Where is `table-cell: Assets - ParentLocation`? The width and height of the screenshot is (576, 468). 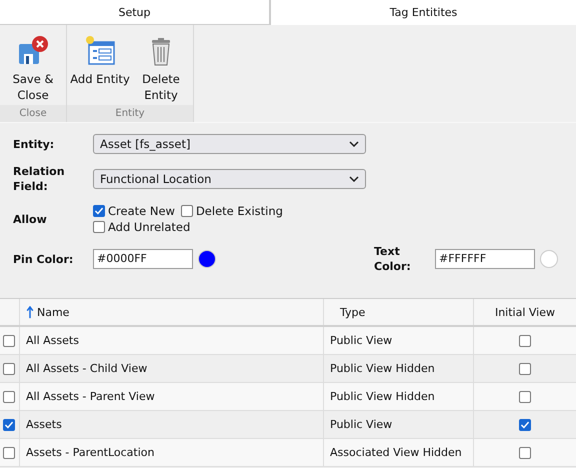 table-cell: Assets - ParentLocation is located at coordinates (172, 452).